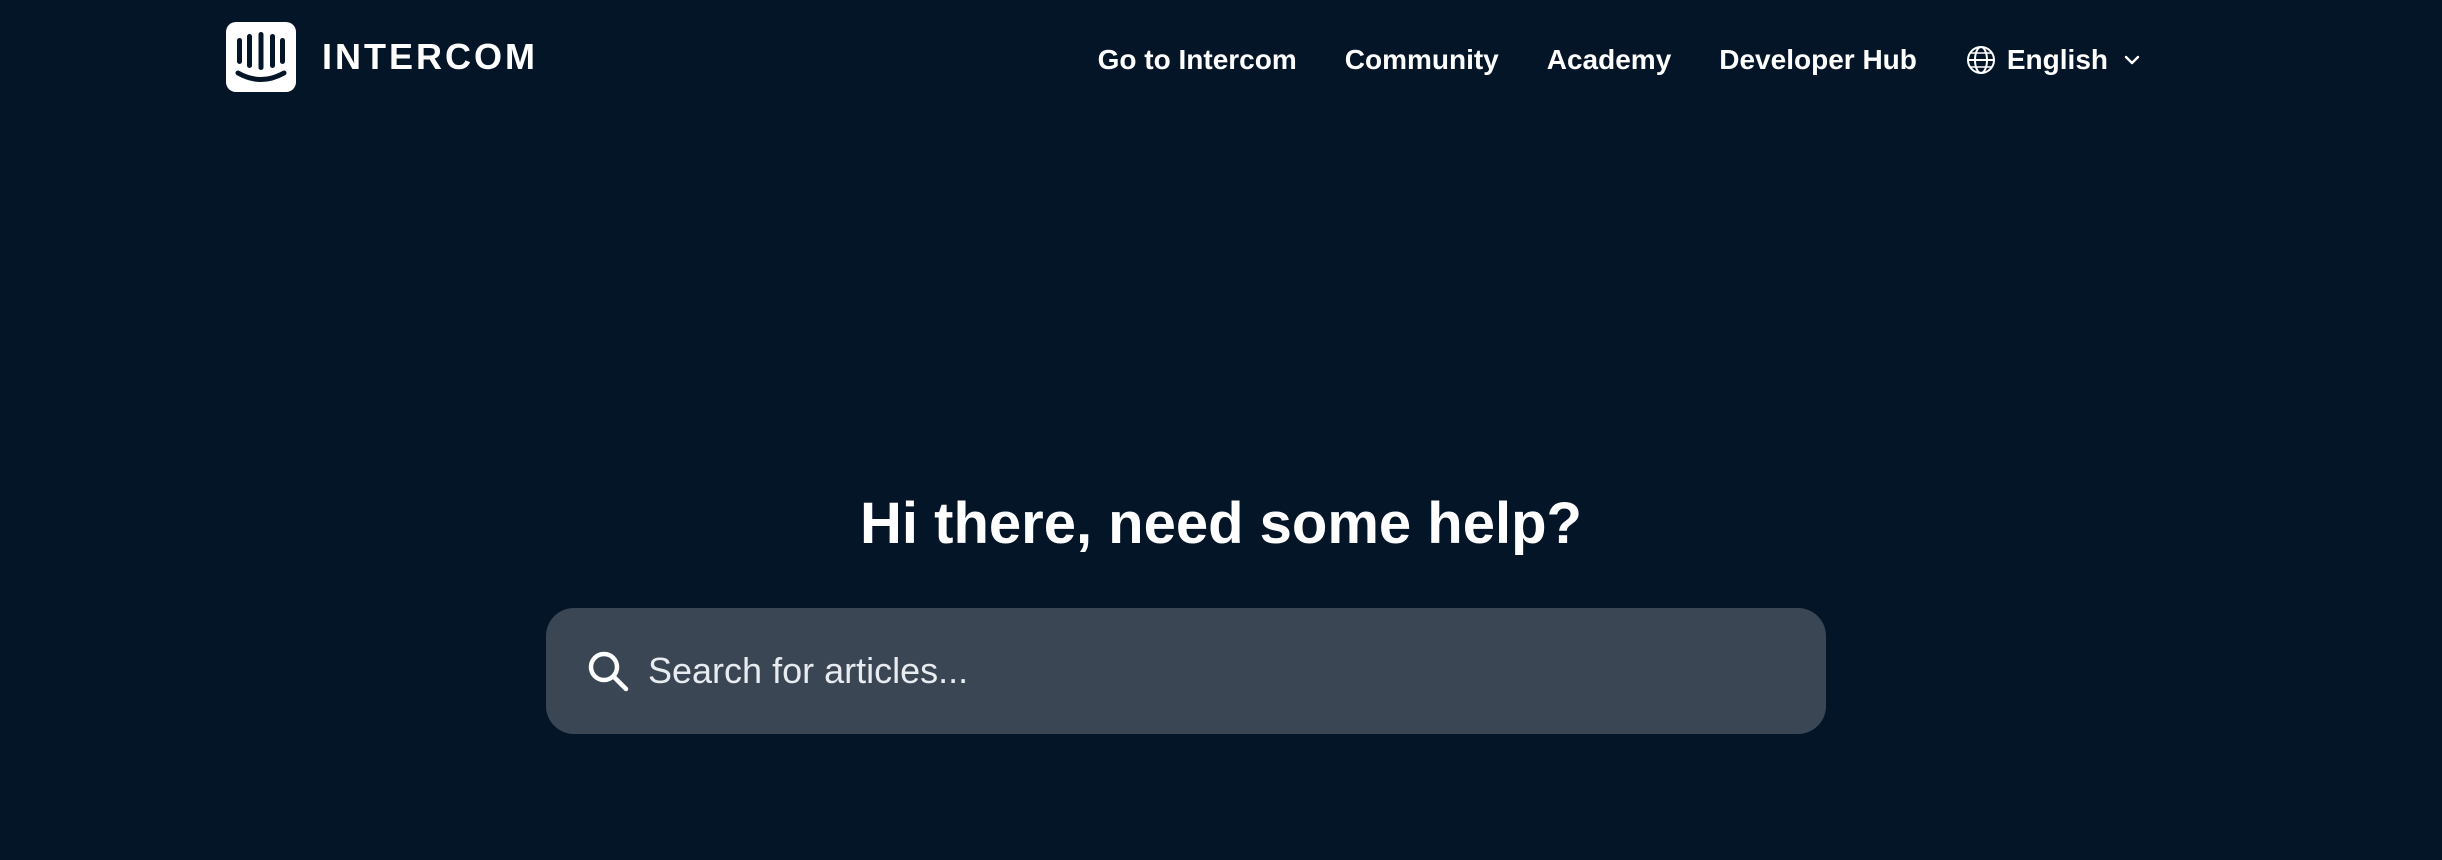 The width and height of the screenshot is (2442, 860). What do you see at coordinates (430, 56) in the screenshot?
I see `logo-wordmark: INTERCOM` at bounding box center [430, 56].